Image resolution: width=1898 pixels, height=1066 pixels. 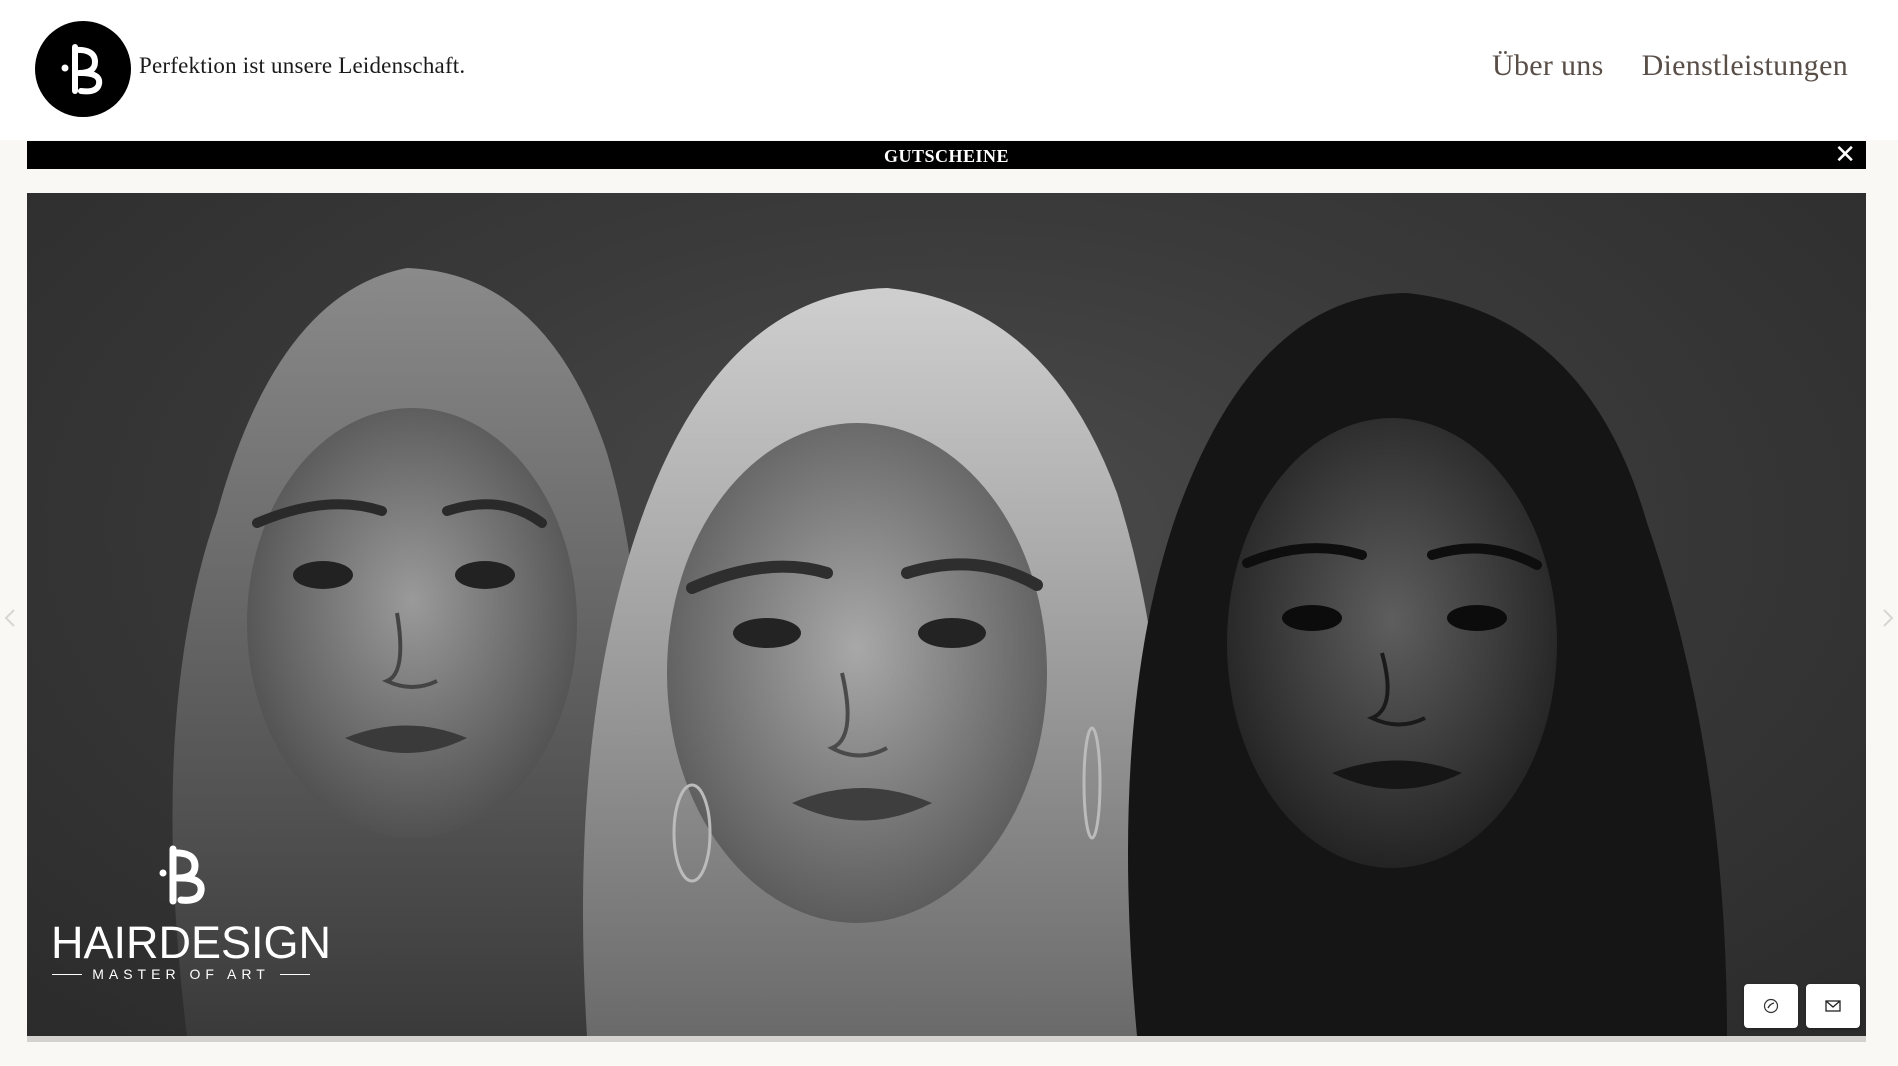 What do you see at coordinates (10, 618) in the screenshot?
I see `carousel-prev-icon` at bounding box center [10, 618].